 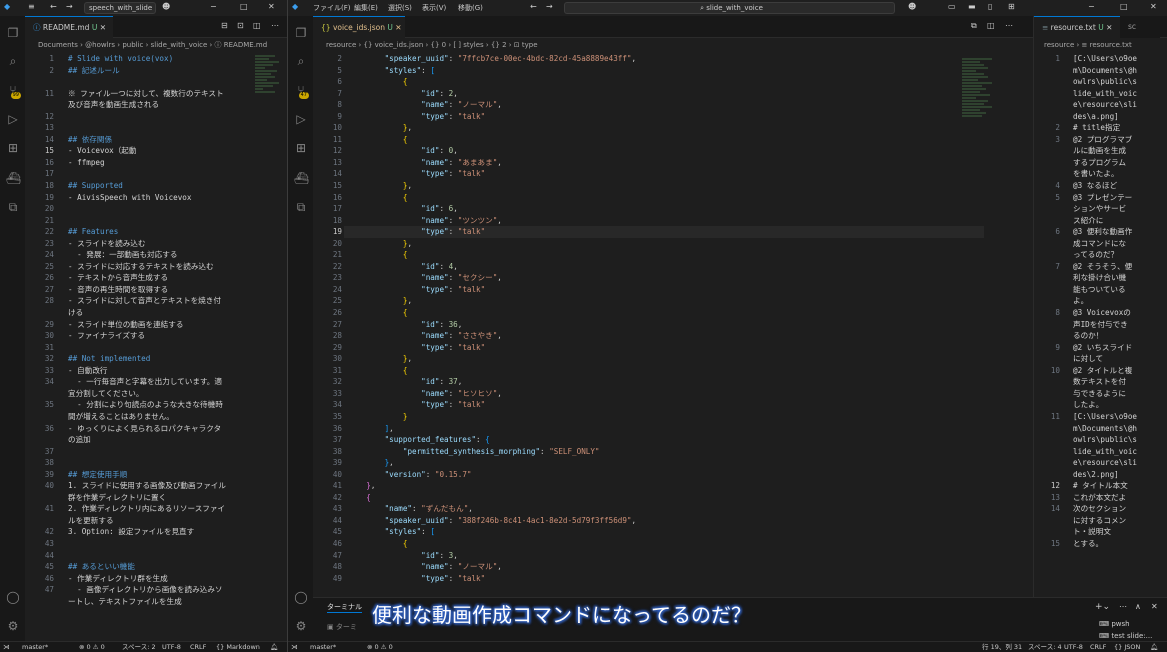 I want to click on resource-line: 14 次のセクション に対するコメン ト・説明文, so click(x=1100, y=520).